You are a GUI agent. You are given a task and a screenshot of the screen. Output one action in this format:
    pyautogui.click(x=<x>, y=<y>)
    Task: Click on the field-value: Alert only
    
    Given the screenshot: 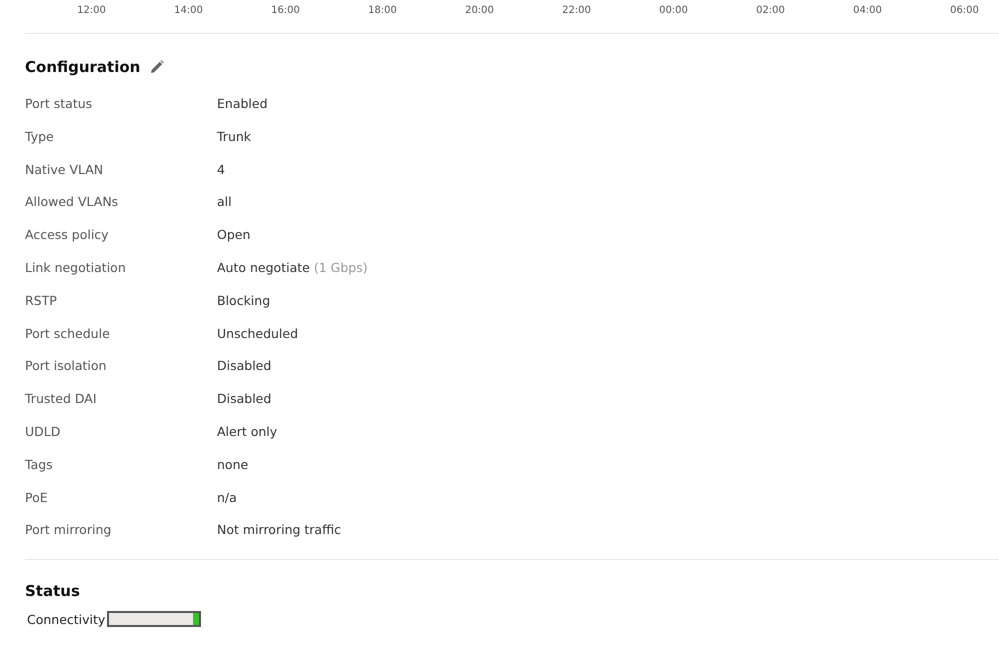 What is the action you would take?
    pyautogui.click(x=247, y=431)
    